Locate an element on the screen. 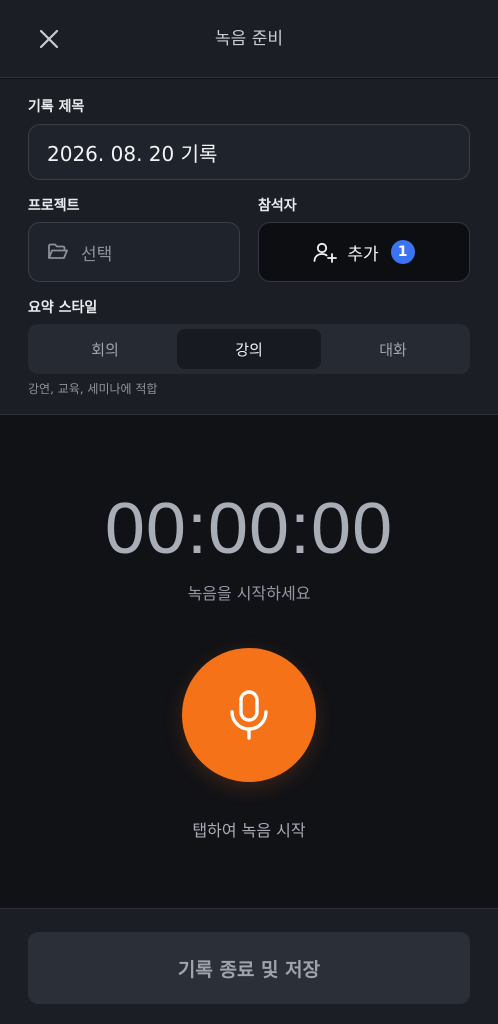 The image size is (498, 1024). style-option-meeting: 회의 is located at coordinates (105, 349).